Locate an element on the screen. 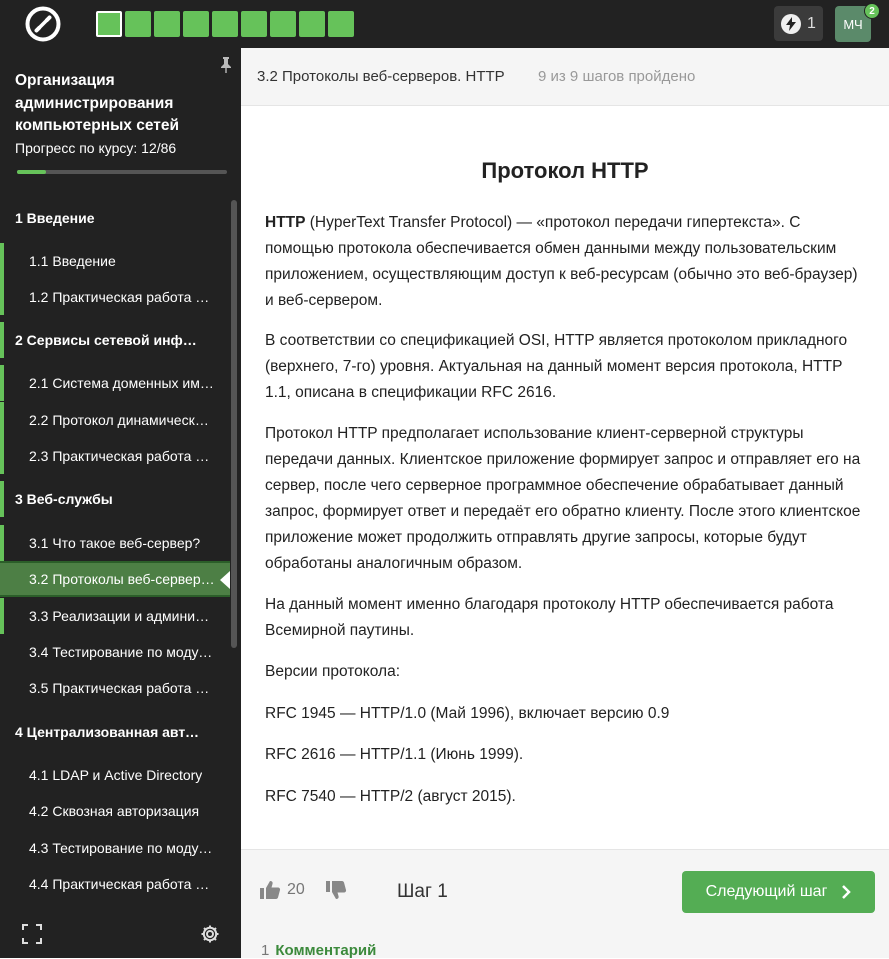 This screenshot has height=959, width=889. toc-label: 4.4 Практическая работа №4 is located at coordinates (122, 884).